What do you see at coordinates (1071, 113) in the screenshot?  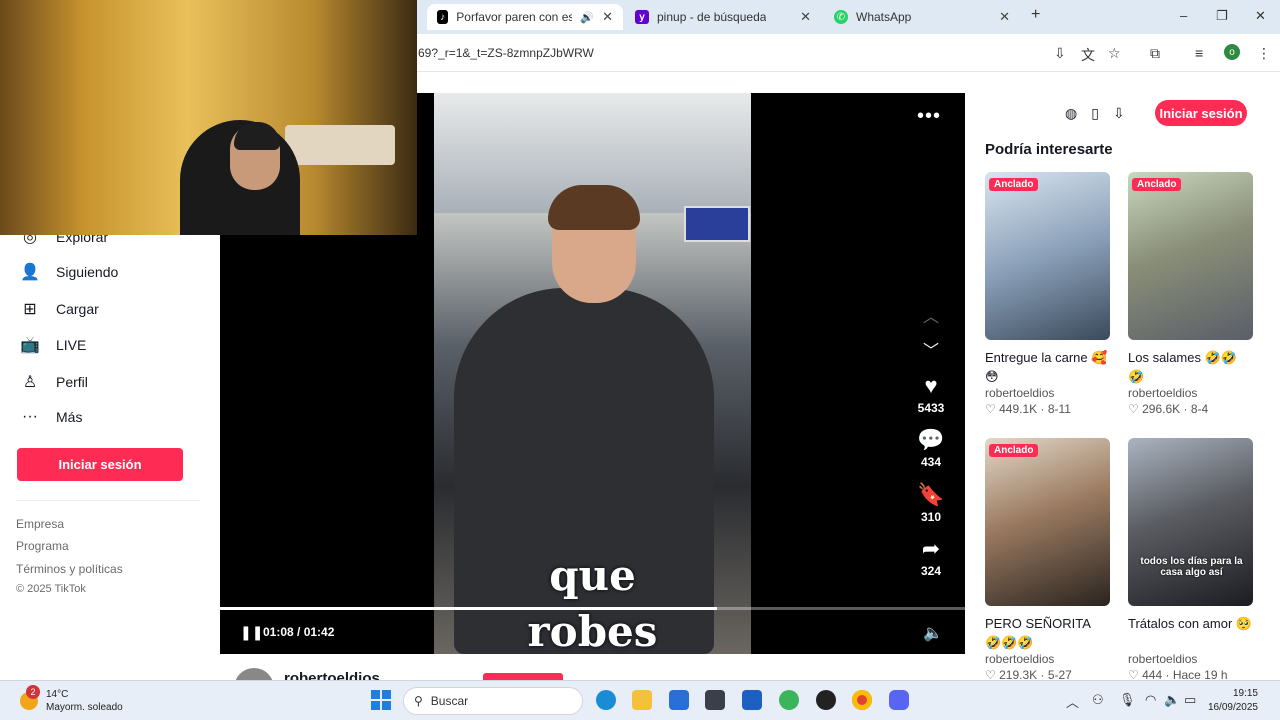 I see `coin-icon: ◍` at bounding box center [1071, 113].